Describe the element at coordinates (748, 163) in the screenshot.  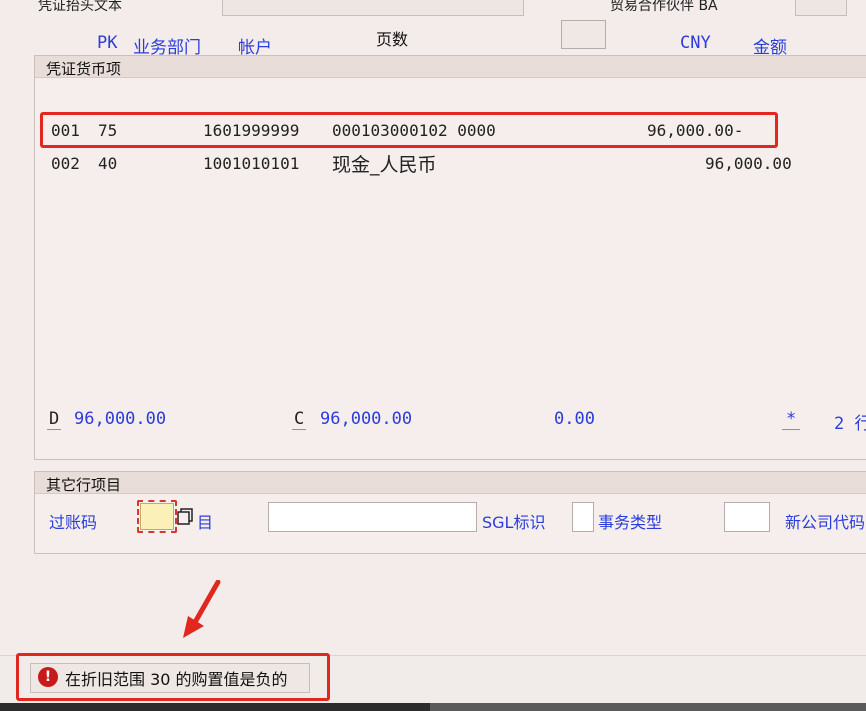
I see `row-amount: 96,000.00` at that location.